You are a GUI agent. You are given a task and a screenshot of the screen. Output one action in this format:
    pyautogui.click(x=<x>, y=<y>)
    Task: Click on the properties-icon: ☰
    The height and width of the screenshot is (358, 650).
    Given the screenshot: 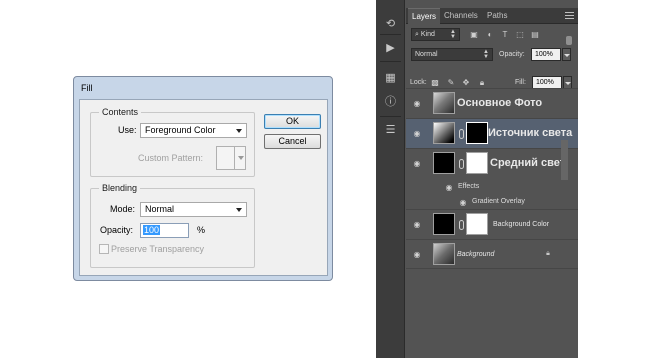 What is the action you would take?
    pyautogui.click(x=390, y=130)
    